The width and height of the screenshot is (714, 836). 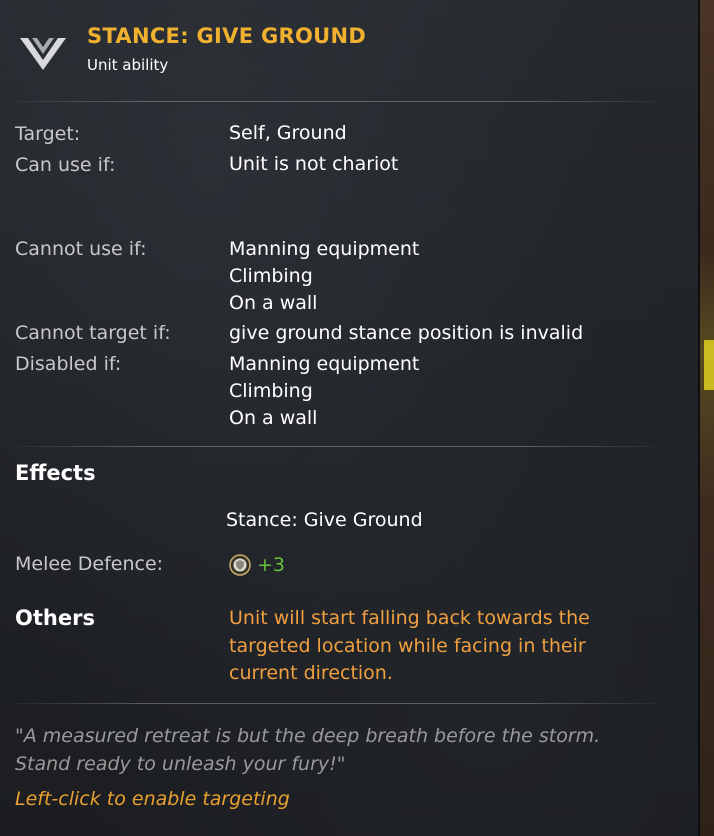 What do you see at coordinates (227, 36) in the screenshot?
I see `ability-title: STANCE: GIVE GROUND` at bounding box center [227, 36].